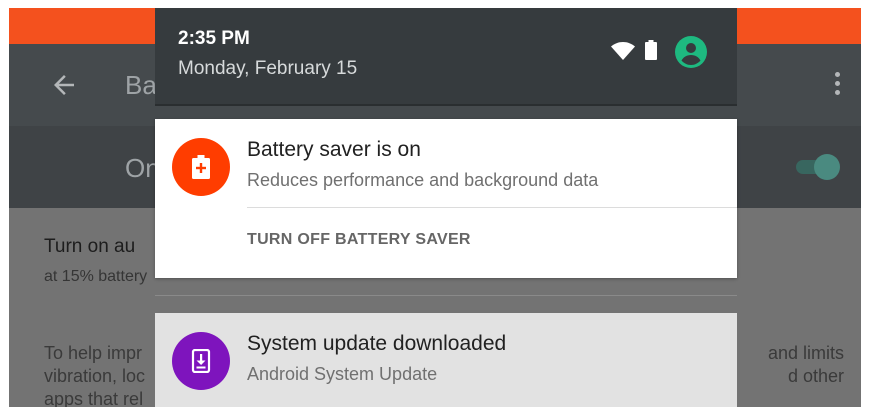 Image resolution: width=870 pixels, height=407 pixels. I want to click on notification-subtitle: Android System Update, so click(342, 374).